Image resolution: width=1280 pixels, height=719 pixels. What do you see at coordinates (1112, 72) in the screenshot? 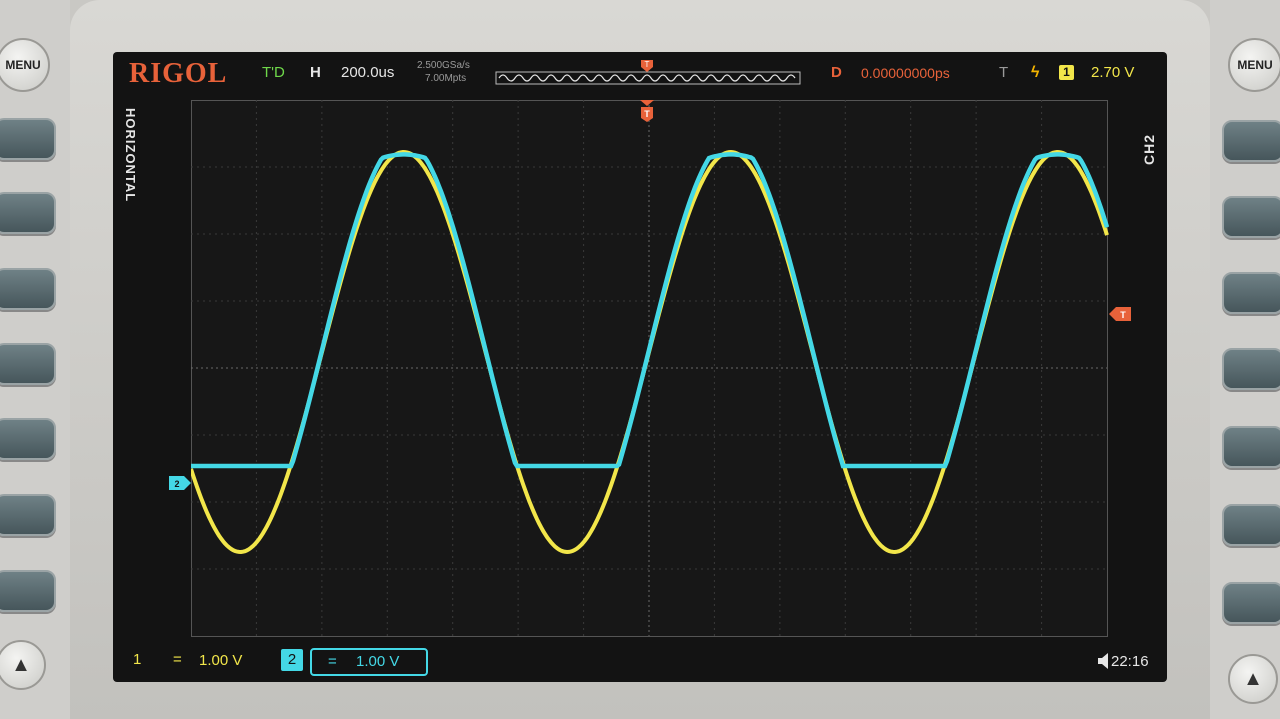
I see `trigger-level: 2.70 V` at bounding box center [1112, 72].